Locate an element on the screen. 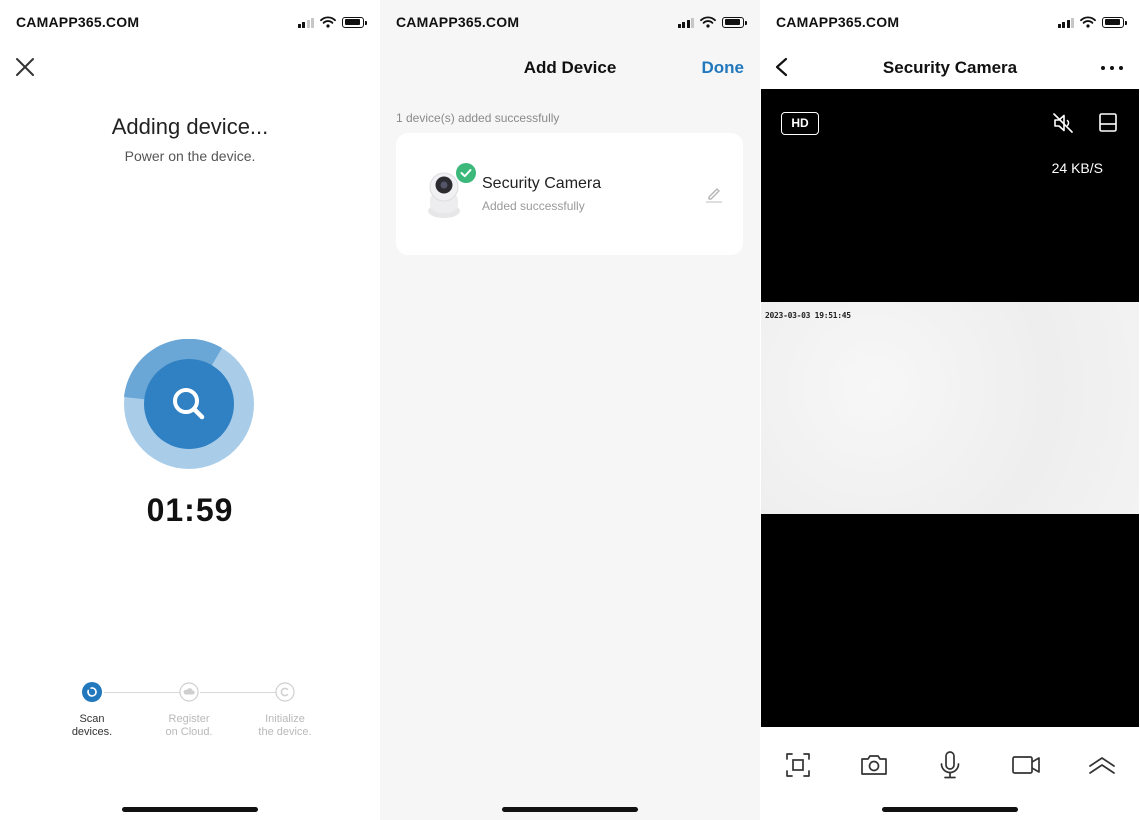  cloud-icon is located at coordinates (189, 692).